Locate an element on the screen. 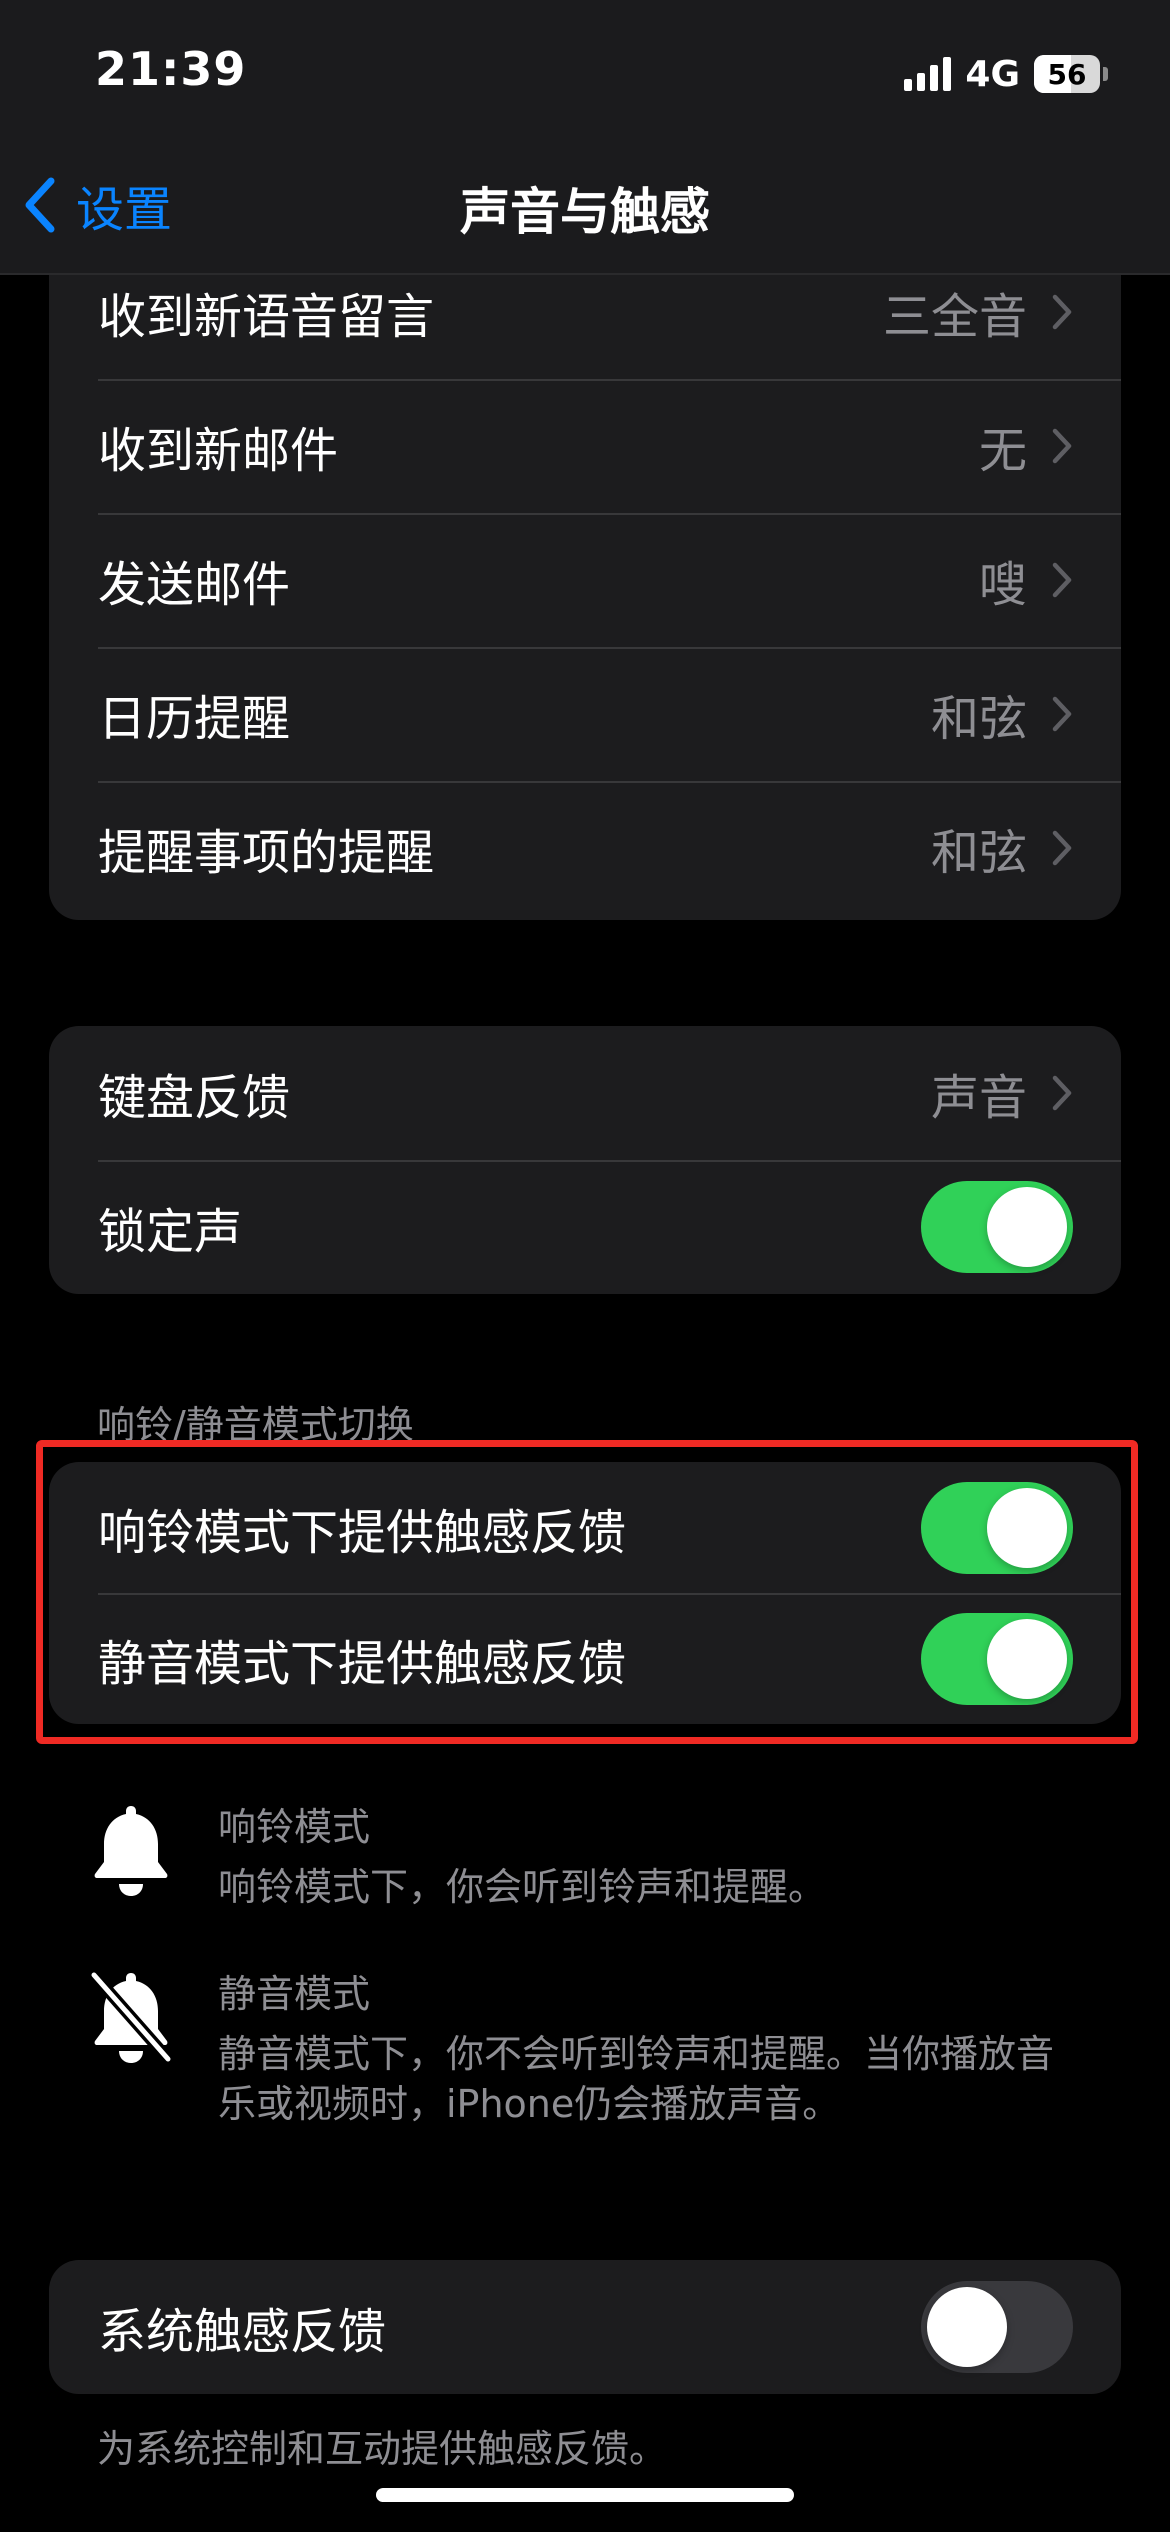 This screenshot has width=1170, height=2532. ring-mode-info: 响铃模式 响铃模式下，你会听到铃声和提醒。 is located at coordinates (587, 1856).